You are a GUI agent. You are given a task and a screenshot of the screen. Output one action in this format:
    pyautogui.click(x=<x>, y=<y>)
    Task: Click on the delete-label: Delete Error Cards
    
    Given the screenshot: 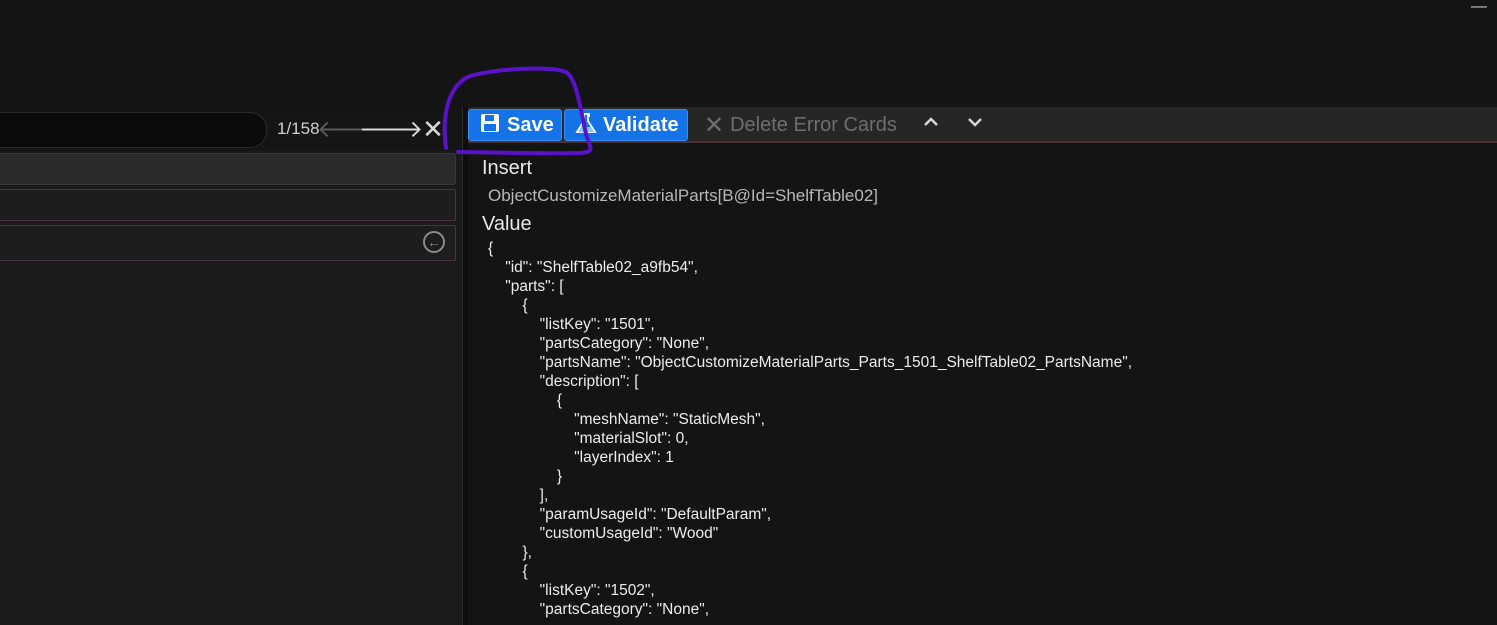 What is the action you would take?
    pyautogui.click(x=813, y=125)
    